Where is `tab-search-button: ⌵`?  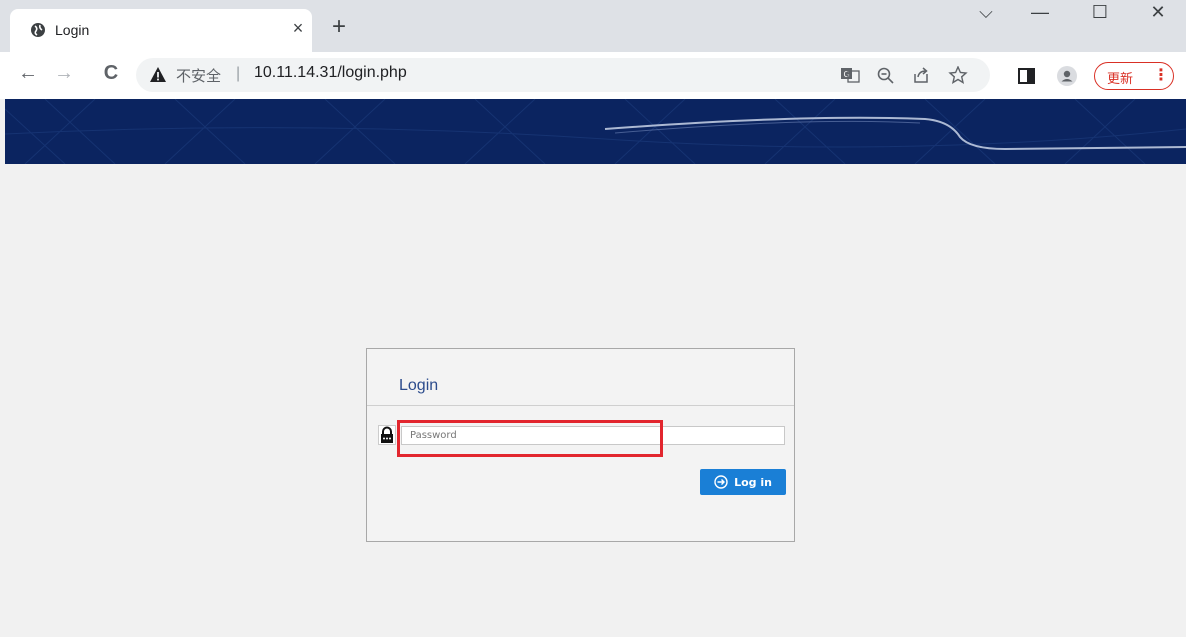 tab-search-button: ⌵ is located at coordinates (986, 12).